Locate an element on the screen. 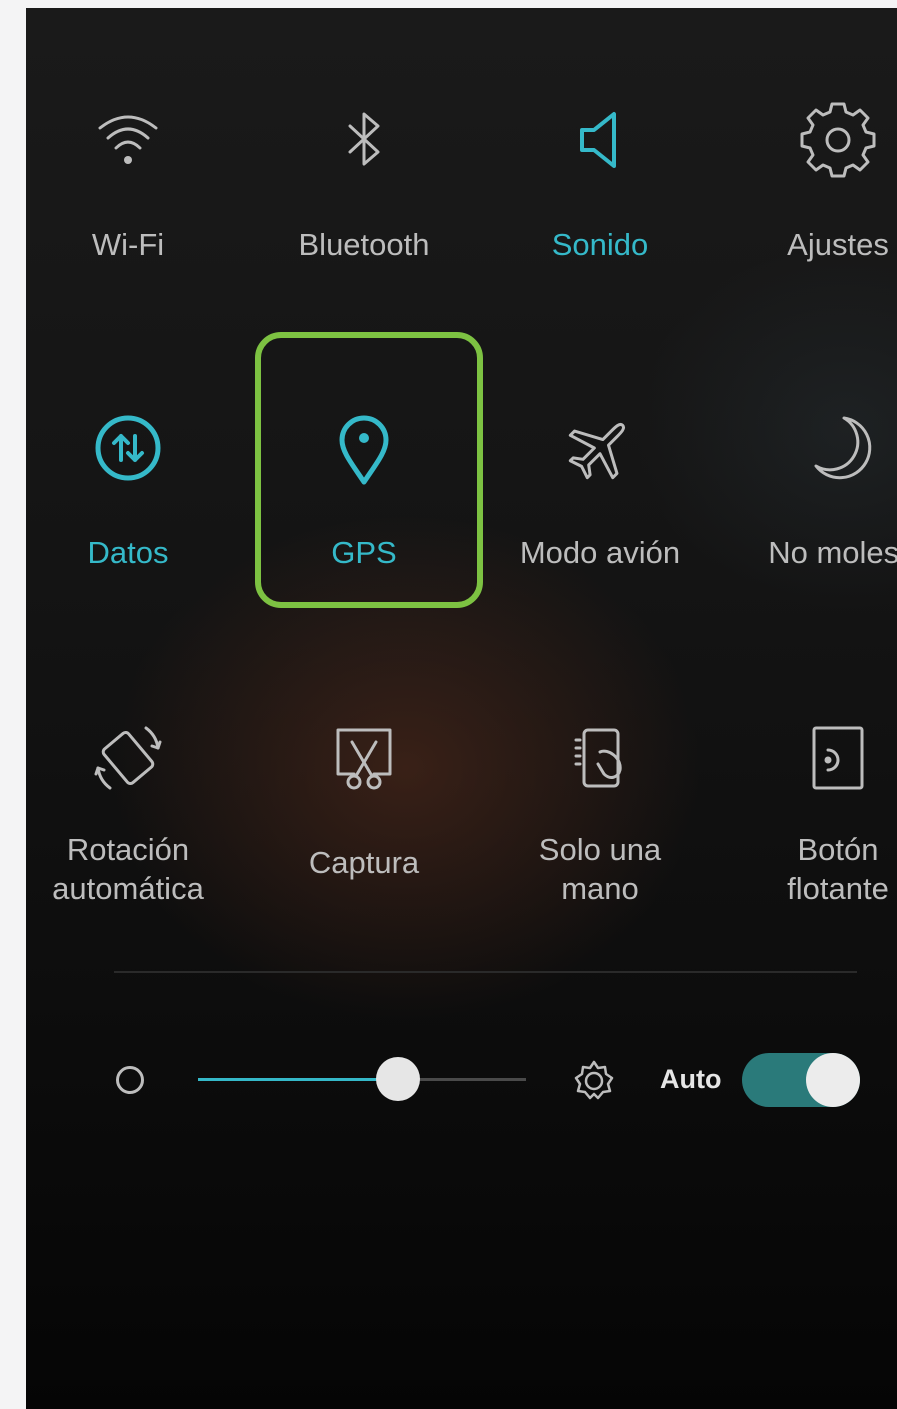  wifi-icon is located at coordinates (128, 139).